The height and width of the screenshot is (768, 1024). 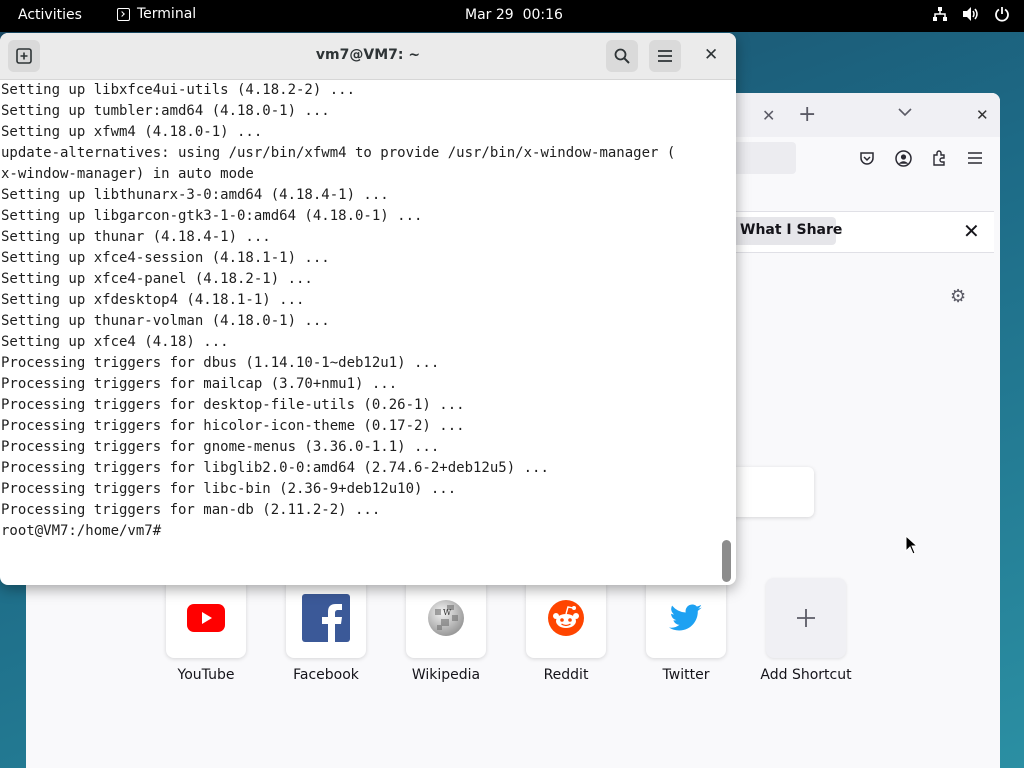 What do you see at coordinates (50, 15) in the screenshot?
I see `activities-button: Activities` at bounding box center [50, 15].